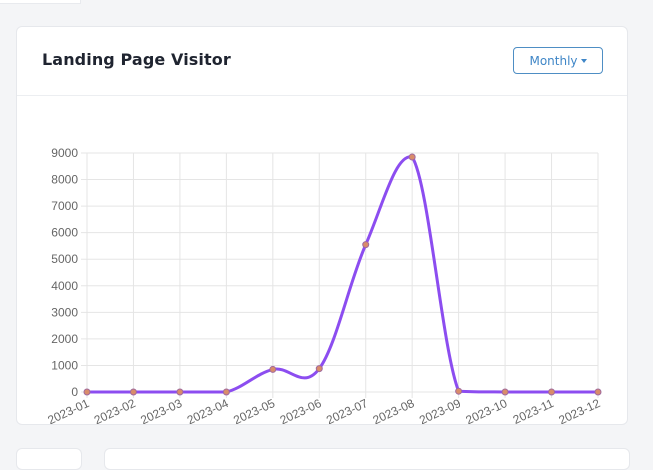  What do you see at coordinates (322, 61) in the screenshot?
I see `card-header: Landing Page Visitor Monthly` at bounding box center [322, 61].